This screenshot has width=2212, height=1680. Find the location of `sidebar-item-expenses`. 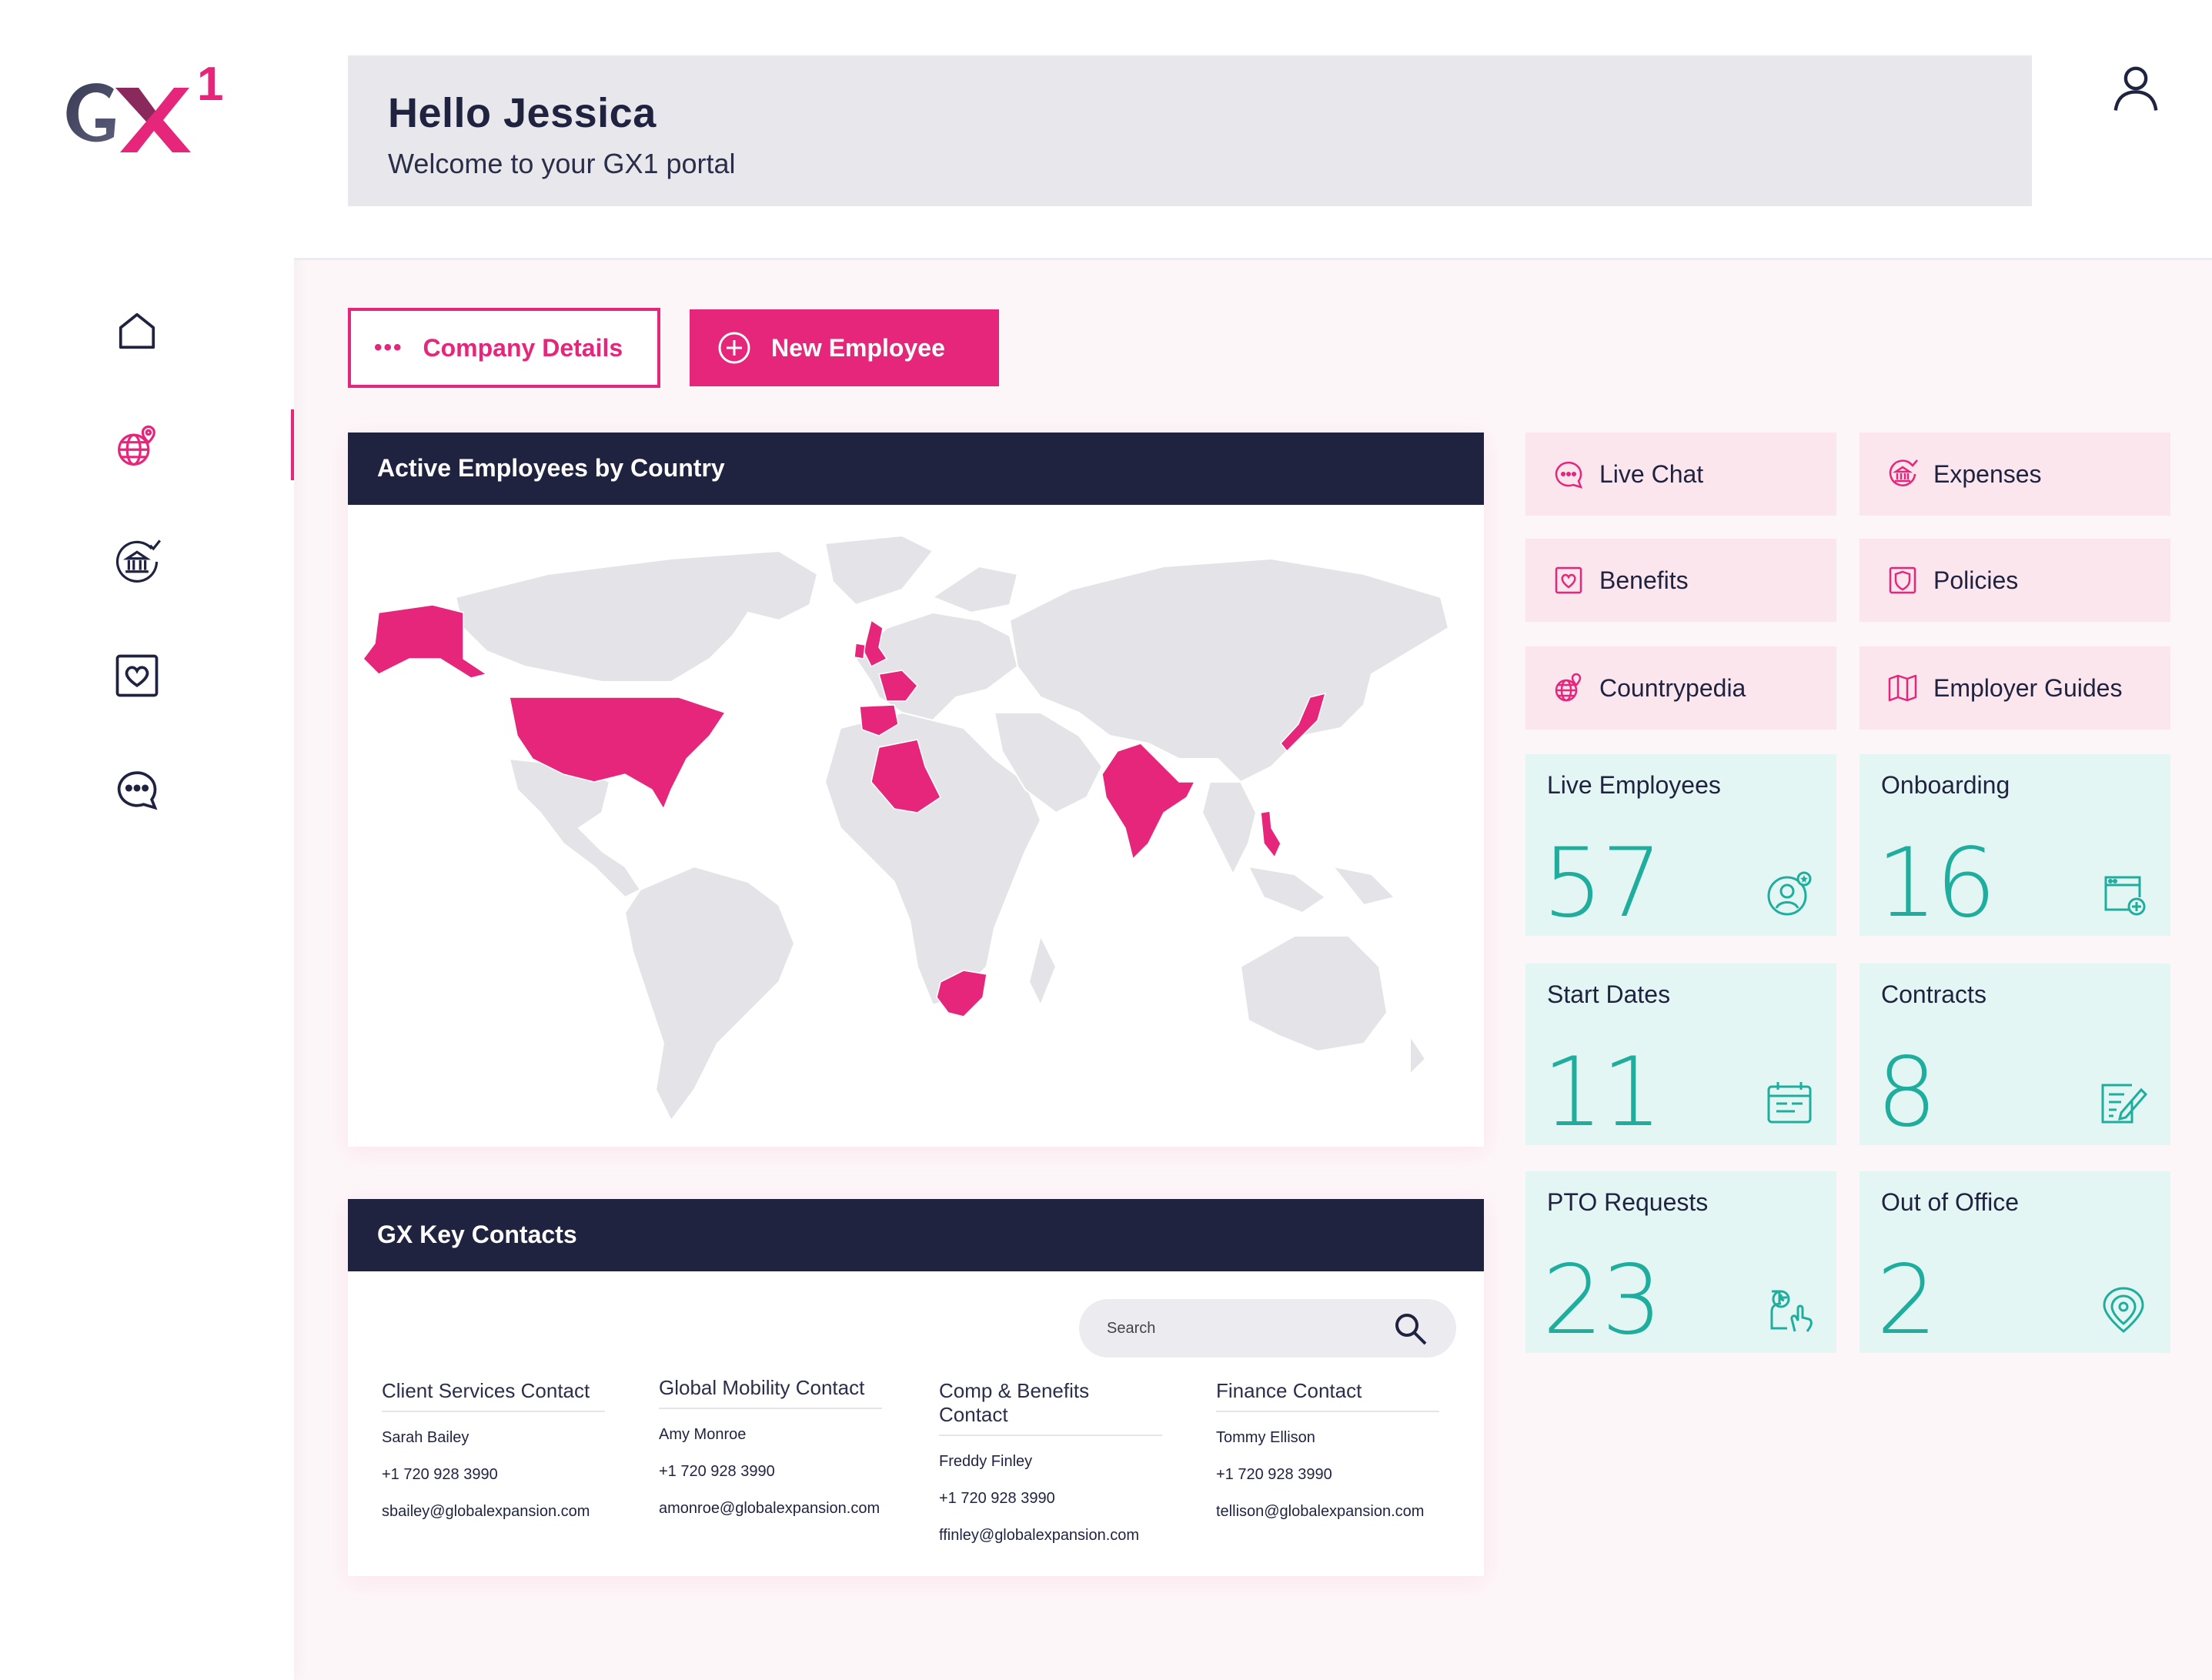

sidebar-item-expenses is located at coordinates (137, 562).